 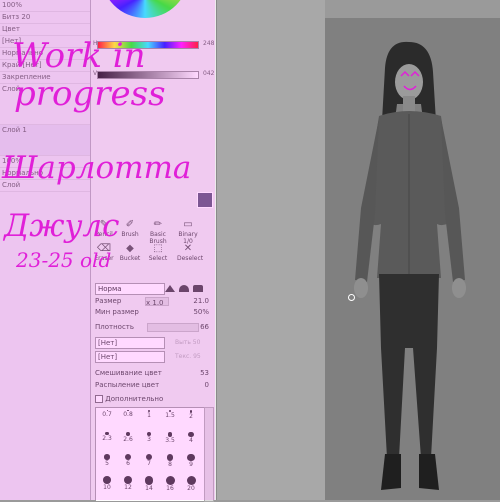 What do you see at coordinates (191, 488) in the screenshot?
I see `brush-size-label: 20` at bounding box center [191, 488].